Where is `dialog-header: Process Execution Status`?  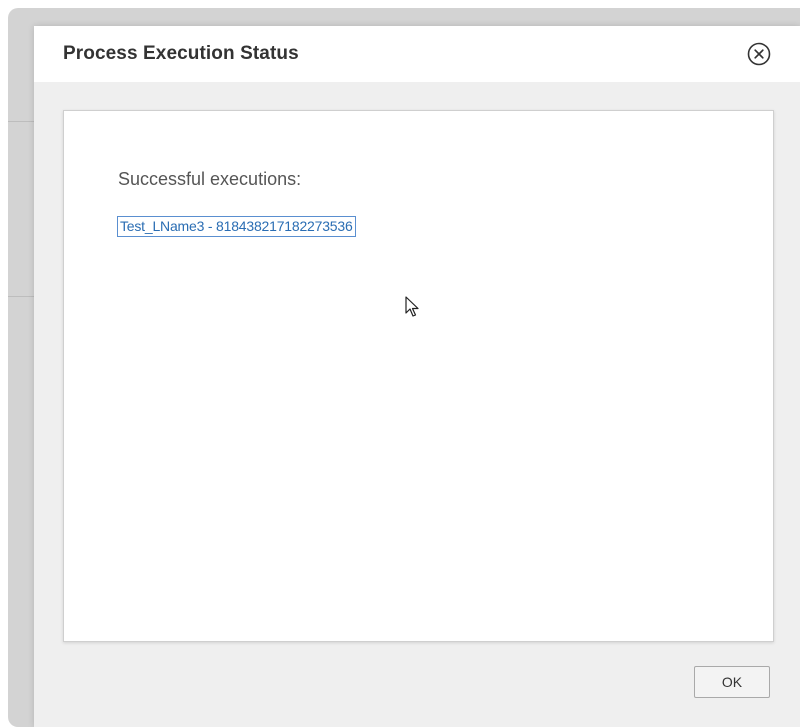
dialog-header: Process Execution Status is located at coordinates (417, 54).